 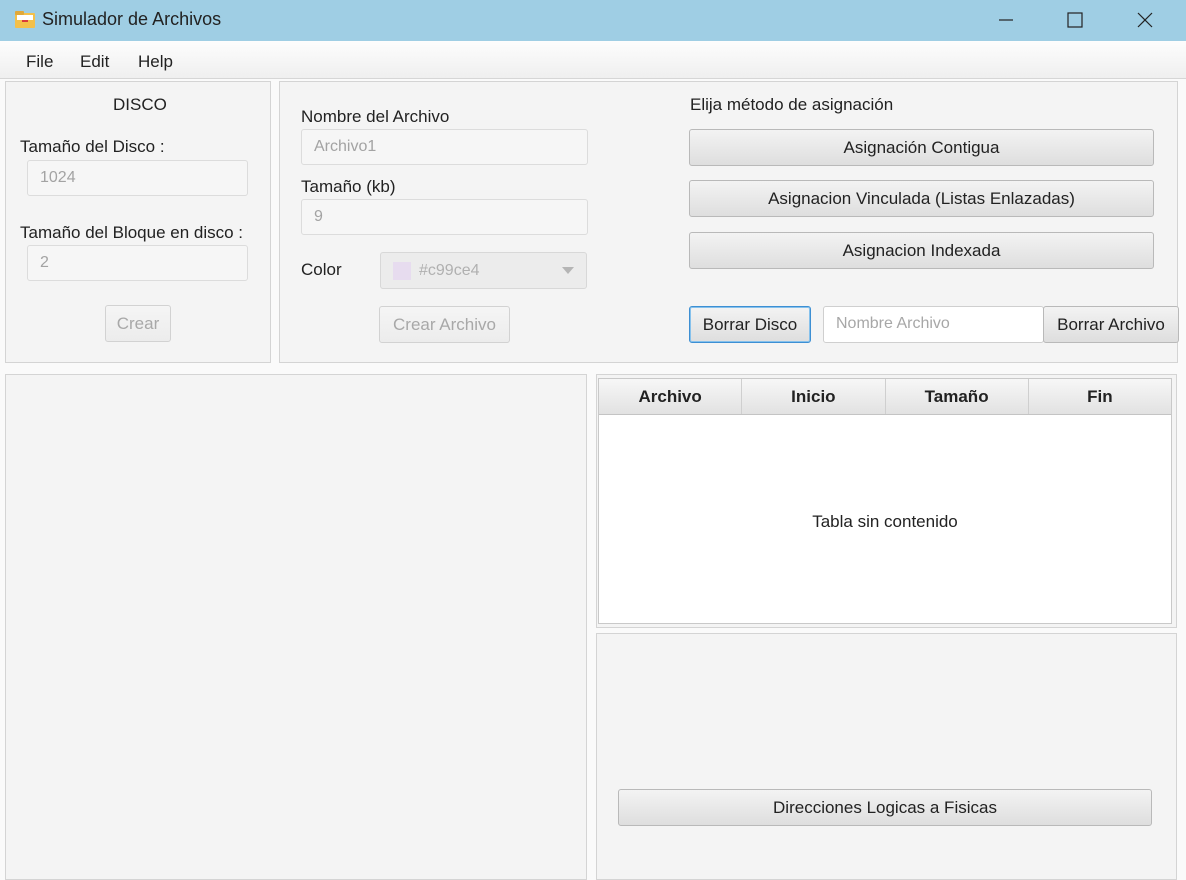 I want to click on color-label: Color, so click(x=321, y=269).